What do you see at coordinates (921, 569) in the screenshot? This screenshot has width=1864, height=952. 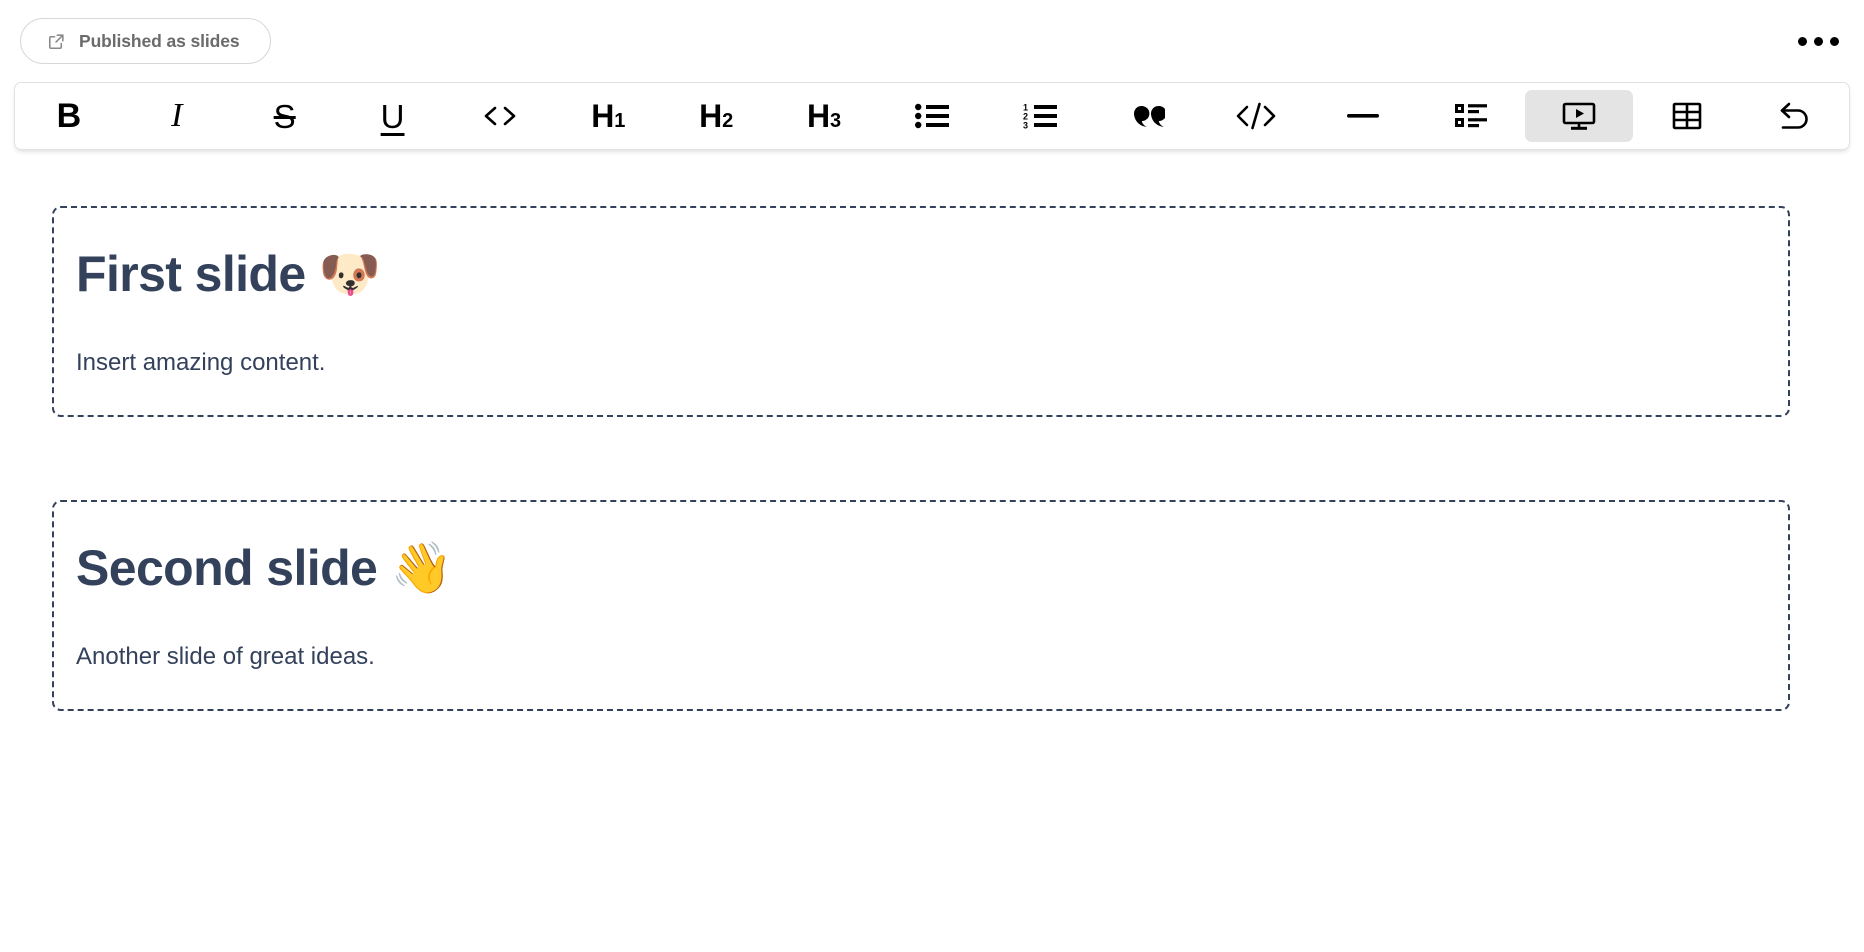 I see `slide-title: Second slide 👋` at bounding box center [921, 569].